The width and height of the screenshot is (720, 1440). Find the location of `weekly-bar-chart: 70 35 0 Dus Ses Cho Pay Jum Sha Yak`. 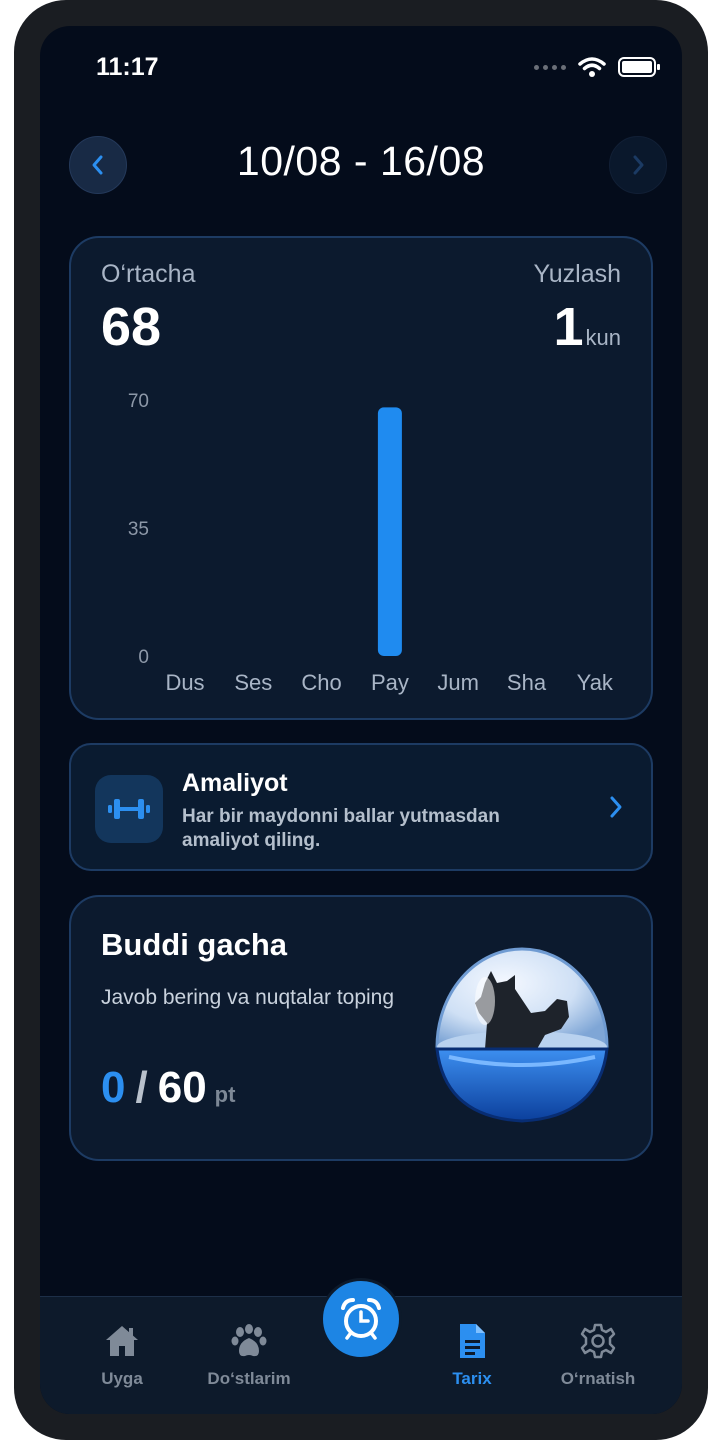

weekly-bar-chart: 70 35 0 Dus Ses Cho Pay Jum Sha Yak is located at coordinates (371, 543).